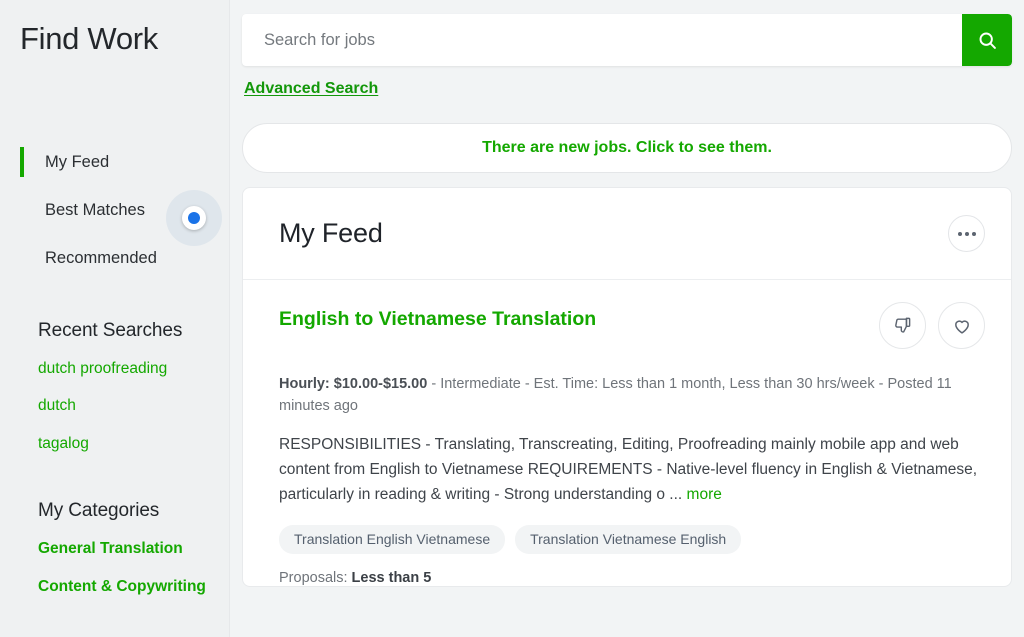 This screenshot has width=1024, height=637. I want to click on recent-searches-heading: Recent Searches, so click(110, 331).